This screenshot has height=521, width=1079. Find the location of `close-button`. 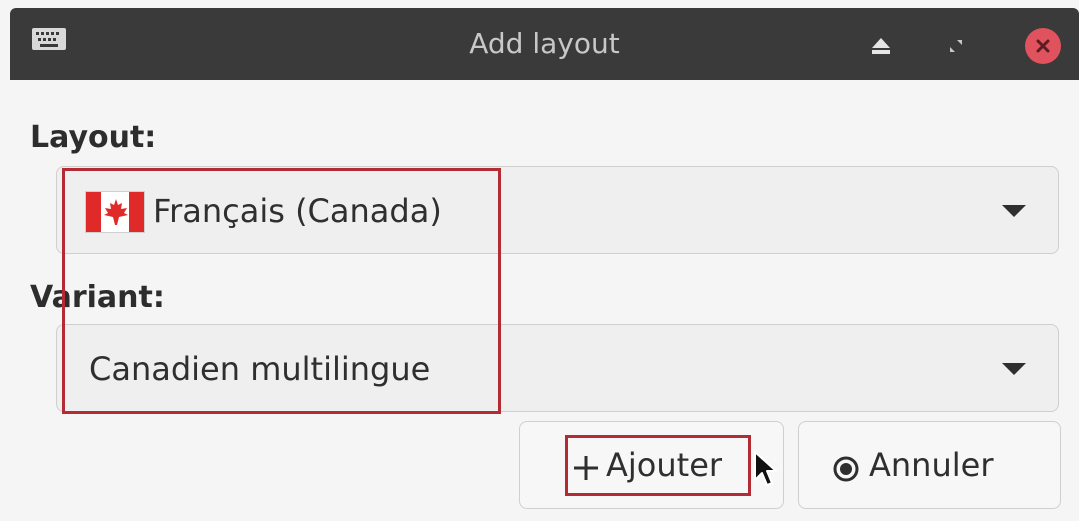

close-button is located at coordinates (1043, 46).